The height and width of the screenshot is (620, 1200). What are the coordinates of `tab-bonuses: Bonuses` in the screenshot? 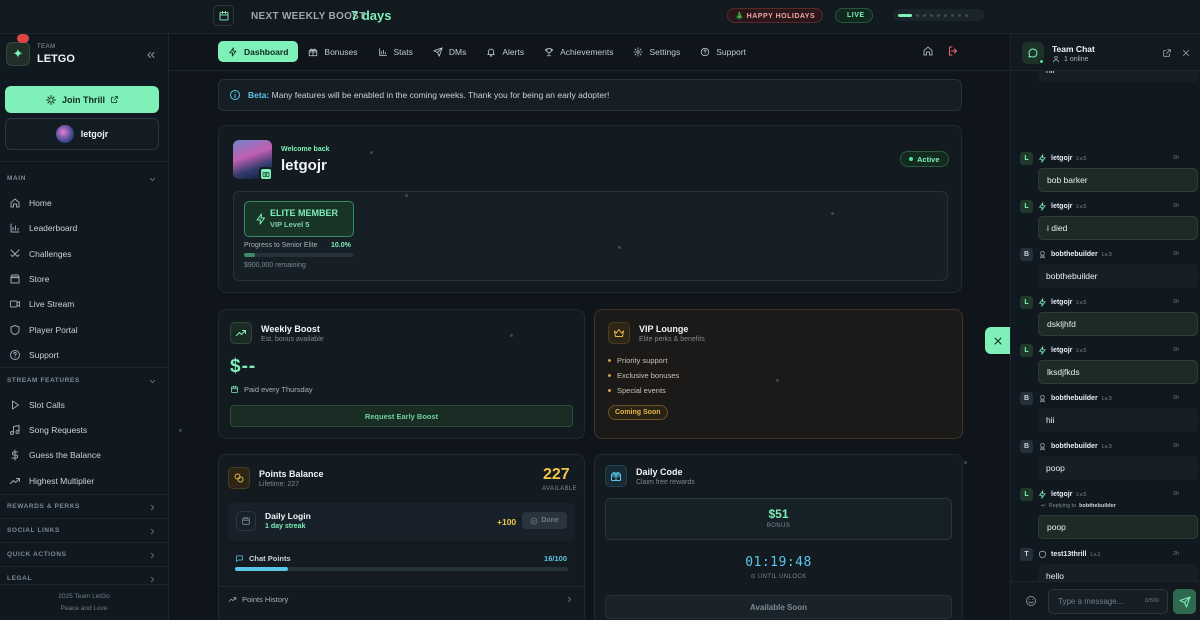 It's located at (332, 51).